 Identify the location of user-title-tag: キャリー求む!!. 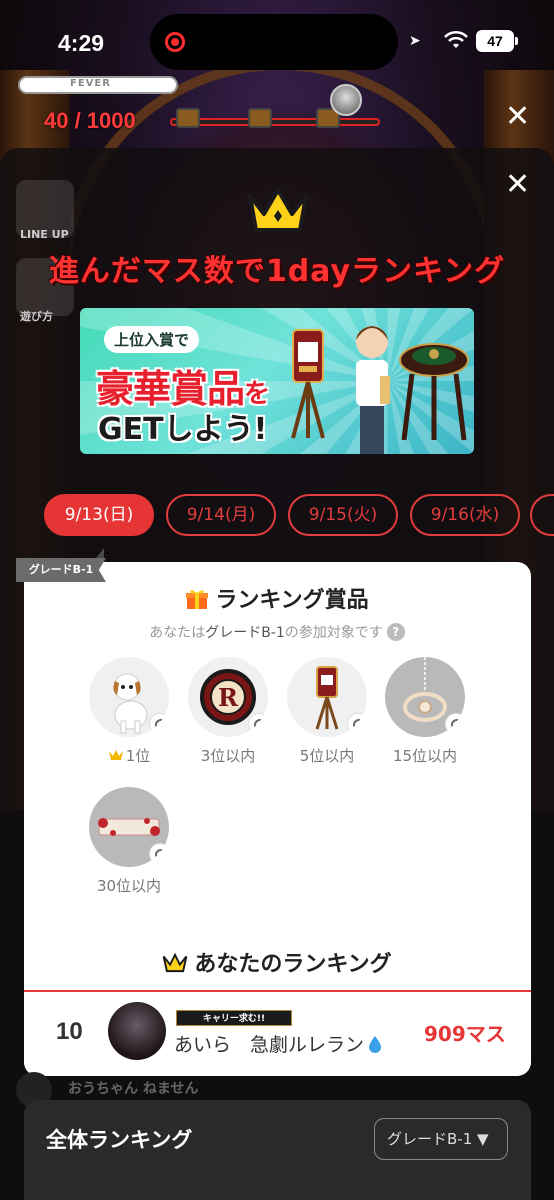
(234, 1018).